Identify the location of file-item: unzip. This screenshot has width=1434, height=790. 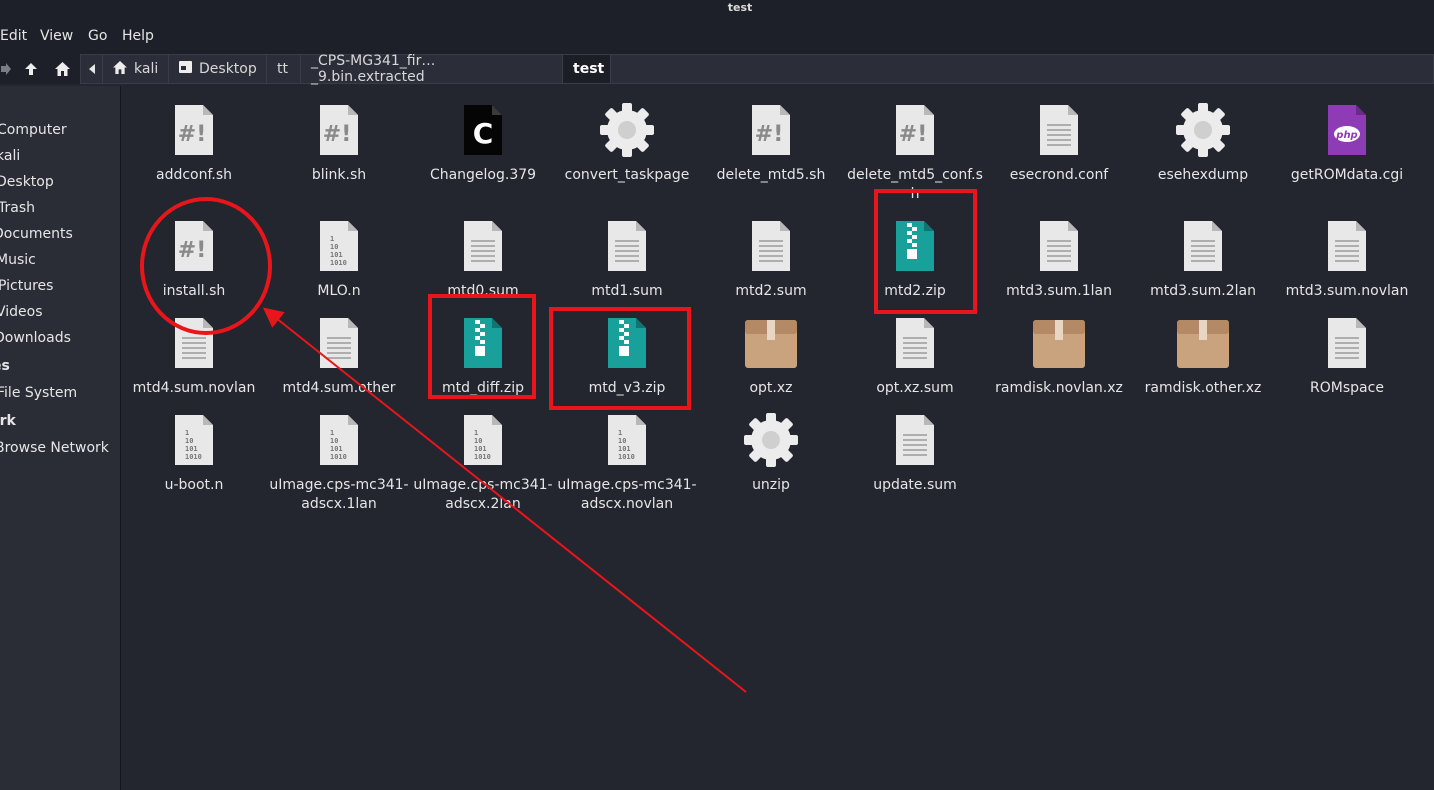
(771, 452).